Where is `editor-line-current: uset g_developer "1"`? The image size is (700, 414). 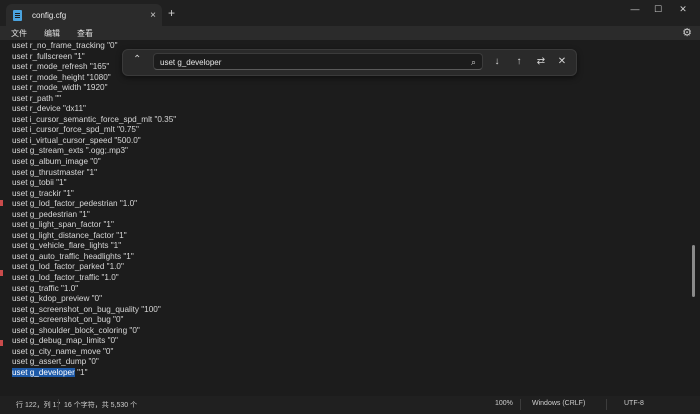 editor-line-current: uset g_developer "1" is located at coordinates (94, 373).